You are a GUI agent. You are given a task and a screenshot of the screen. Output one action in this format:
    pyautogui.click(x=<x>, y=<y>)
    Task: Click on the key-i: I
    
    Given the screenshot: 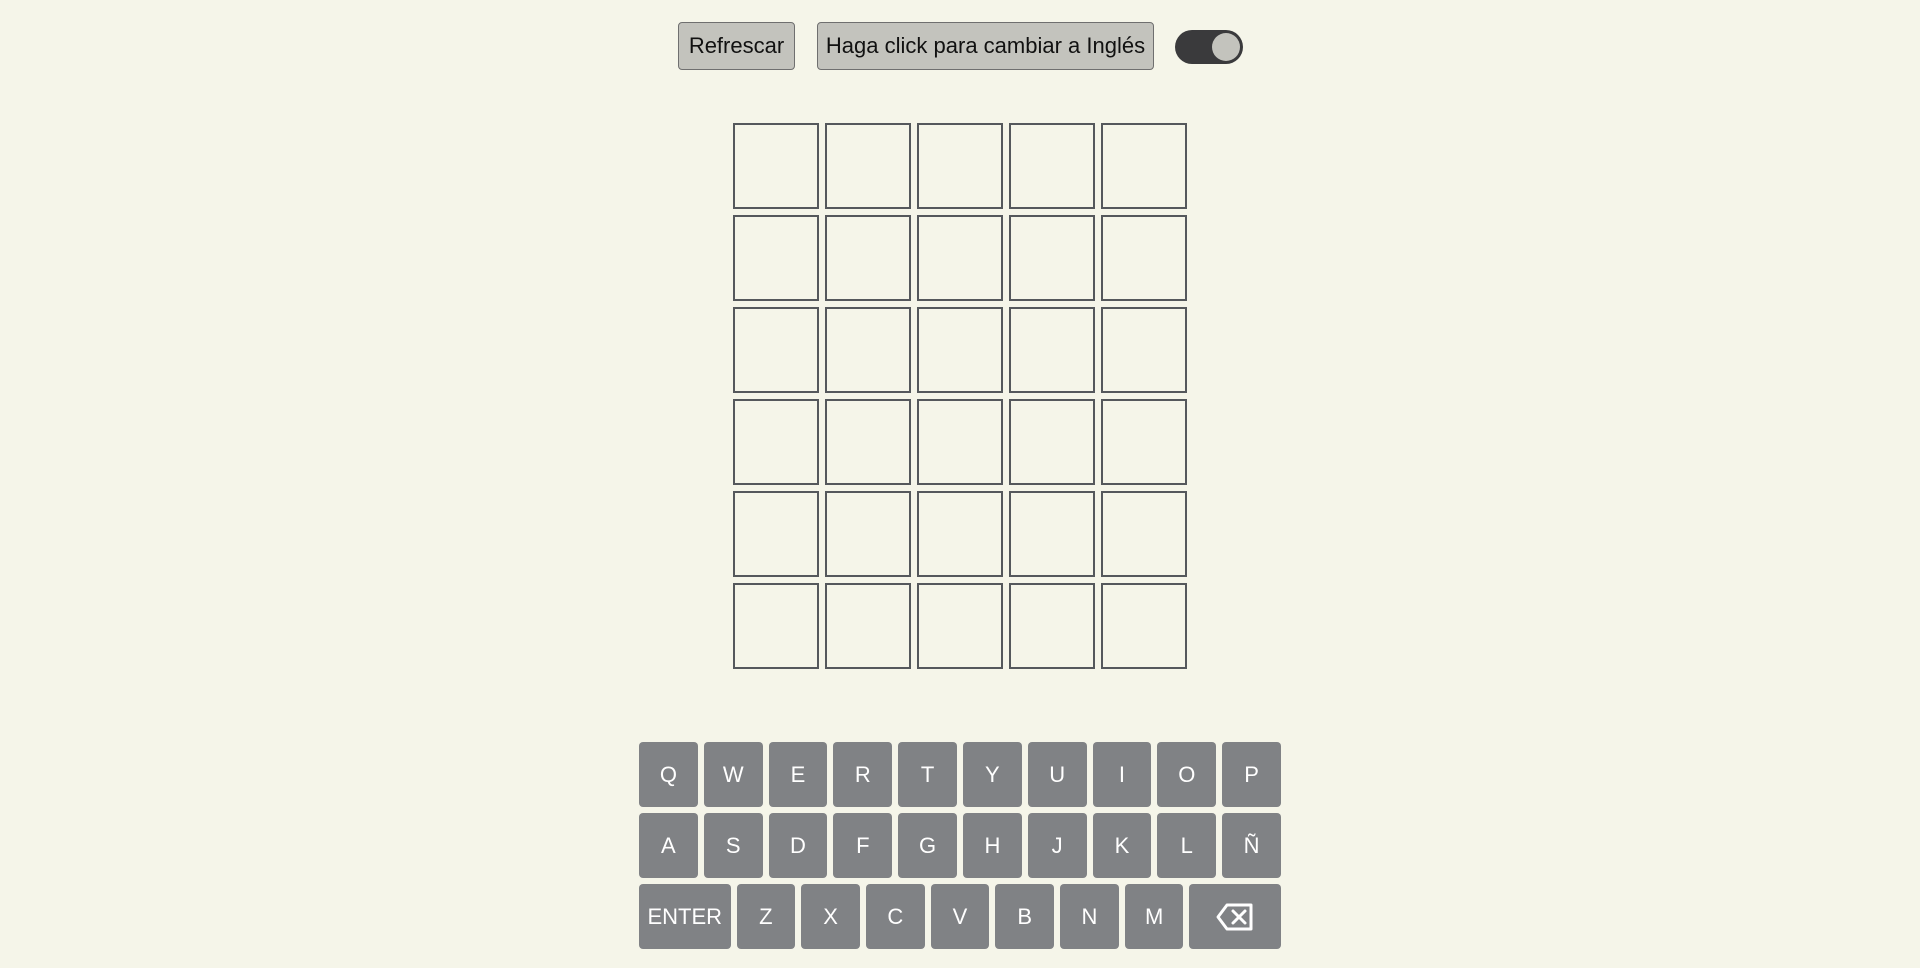 What is the action you would take?
    pyautogui.click(x=1122, y=774)
    